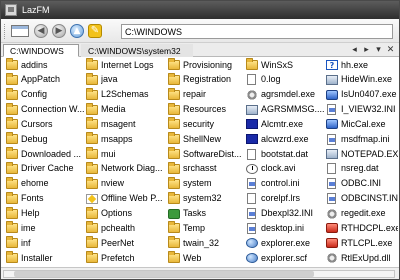 Image resolution: width=400 pixels, height=280 pixels. I want to click on file-list-item: pchealth, so click(127, 228).